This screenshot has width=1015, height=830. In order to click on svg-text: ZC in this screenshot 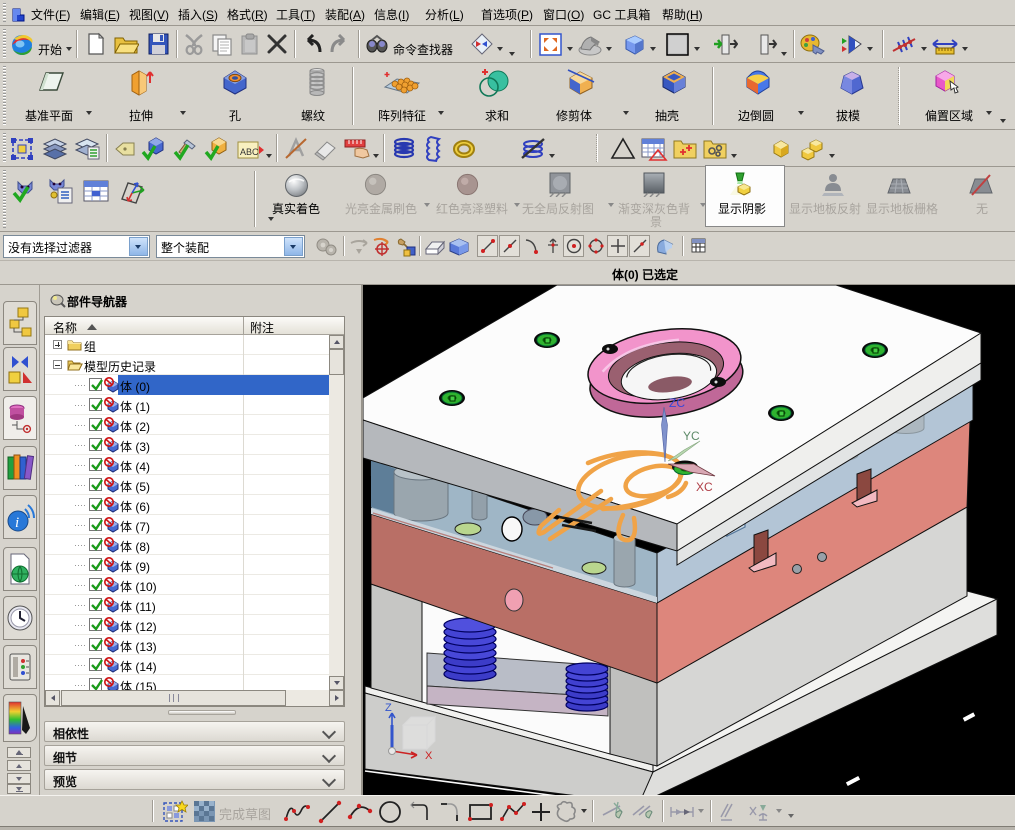, I will do `click(677, 403)`.